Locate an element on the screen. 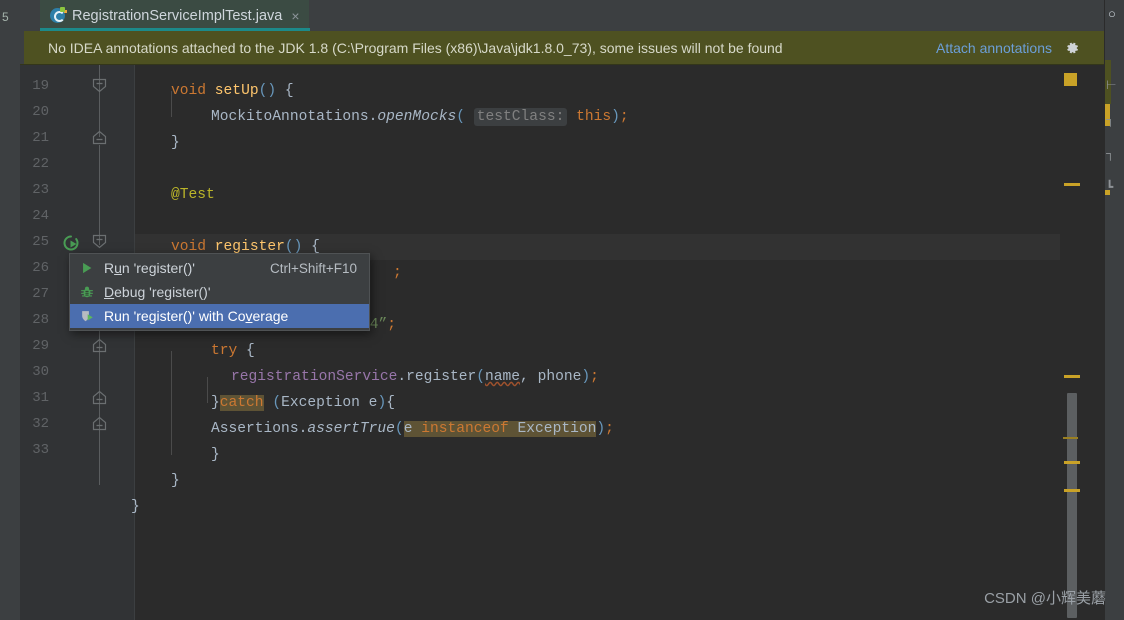 The width and height of the screenshot is (1124, 620). code-line-23: @Test is located at coordinates (193, 195).